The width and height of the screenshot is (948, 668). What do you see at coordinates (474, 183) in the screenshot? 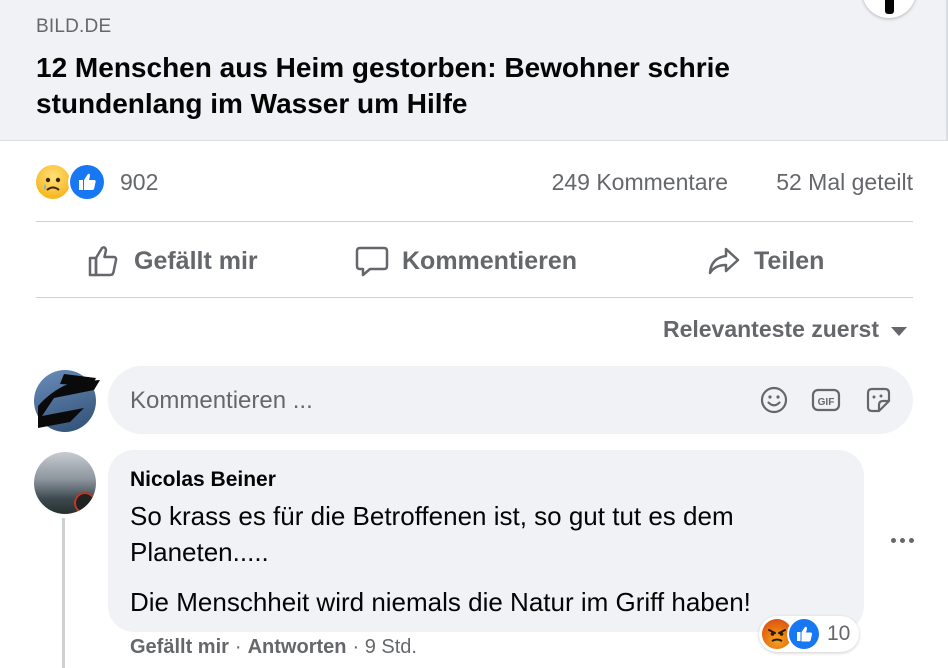
I see `reaction-summary: 902 249 Kommentare 52 Mal geteilt` at bounding box center [474, 183].